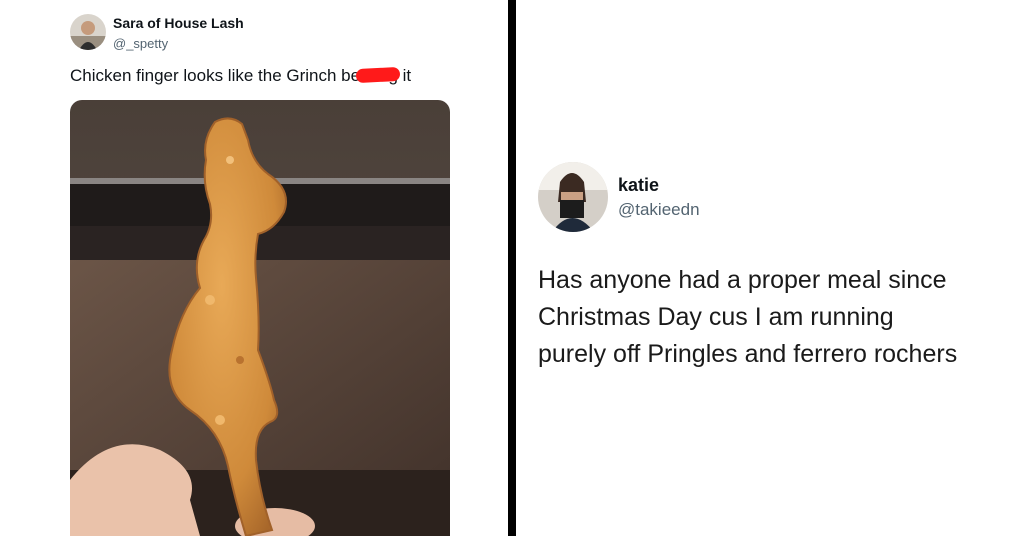  I want to click on left-tweet-text-start: Chicken finger looks like the Grinch be, so click(215, 75).